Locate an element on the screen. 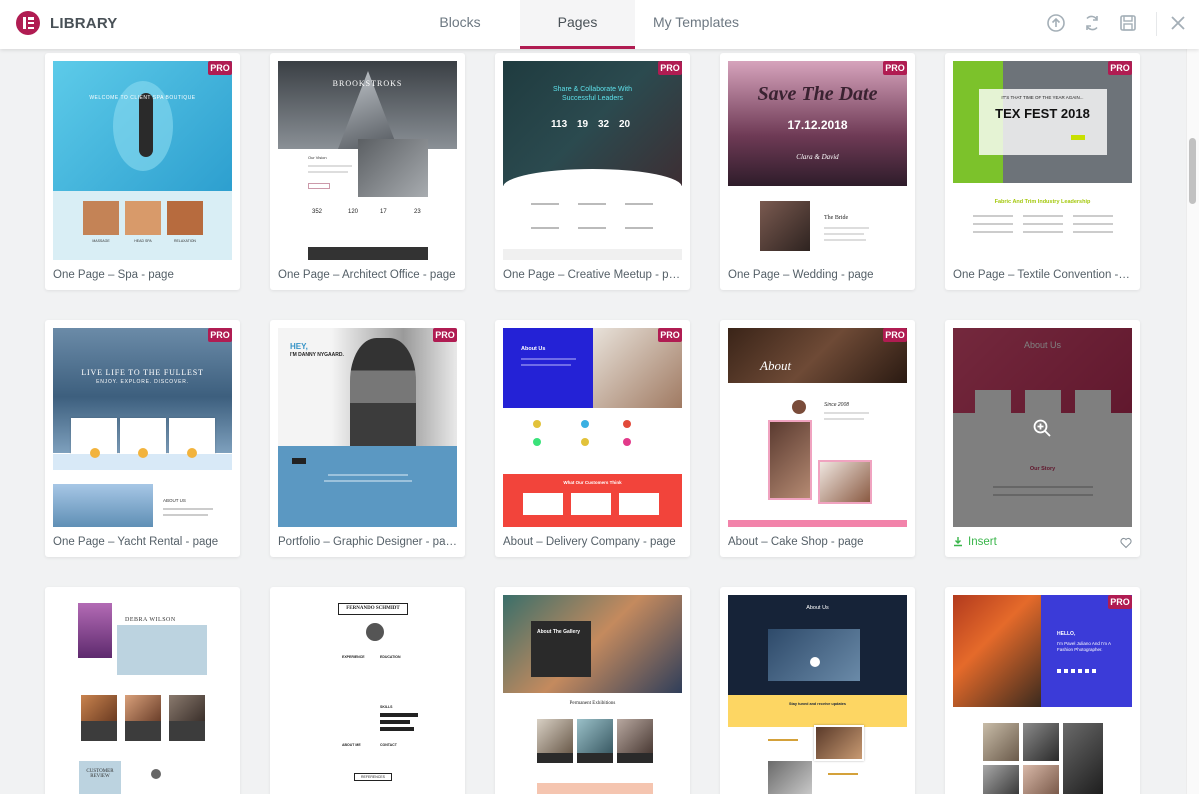 The width and height of the screenshot is (1199, 794). template-thumbnail: BROOKSTROKS Our Vision 352 120 17 23 is located at coordinates (367, 160).